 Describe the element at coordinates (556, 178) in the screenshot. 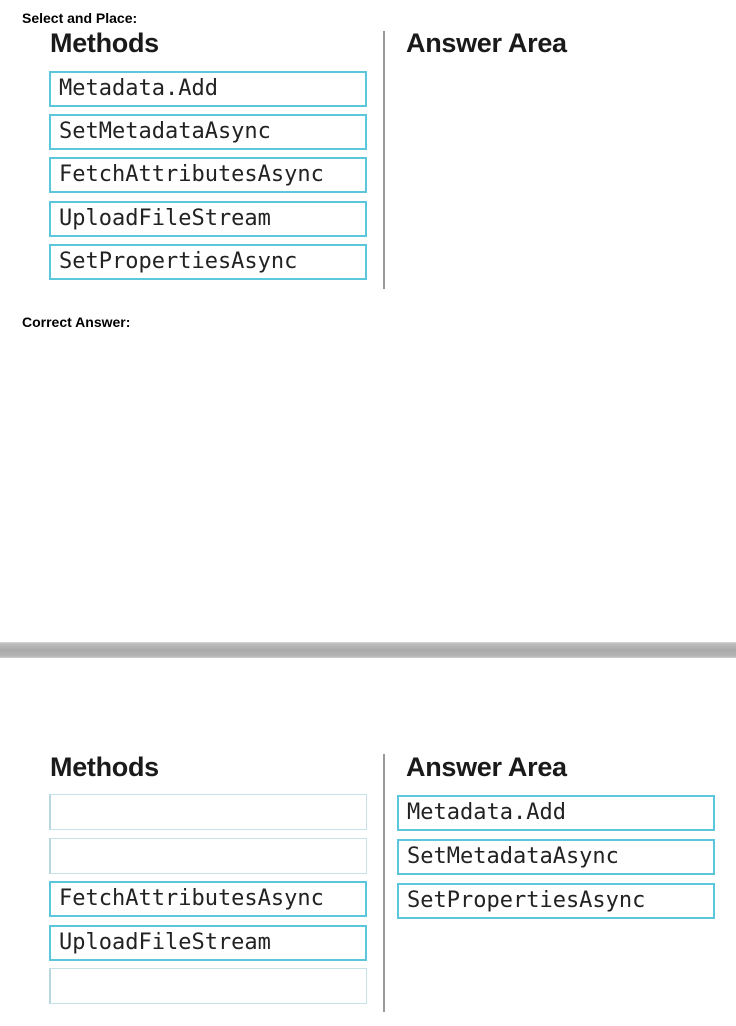

I see `answer-area-drop-zone` at that location.